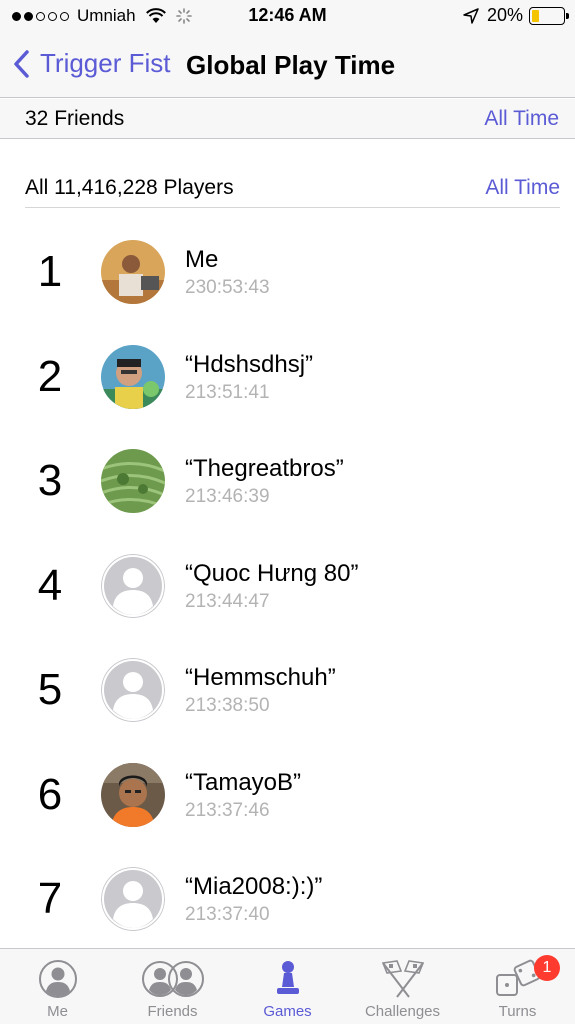  I want to click on battery-level, so click(535, 15).